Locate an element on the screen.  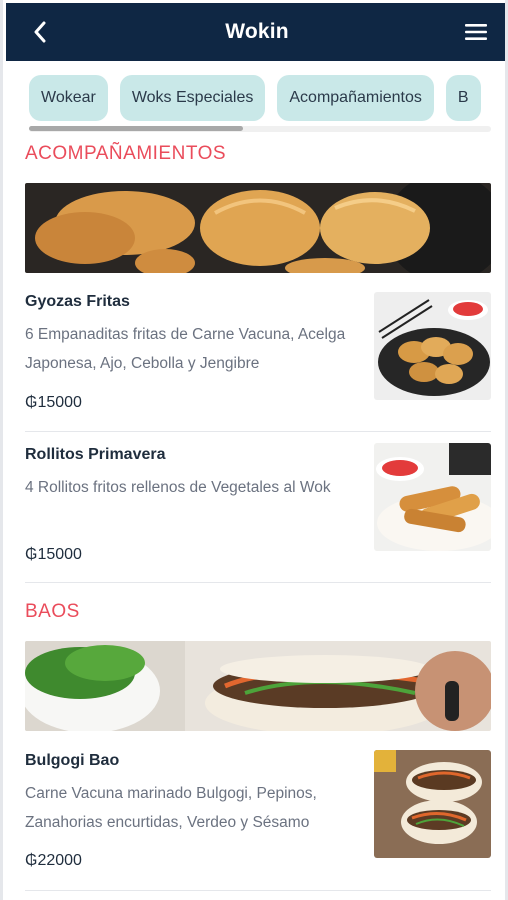
chip-wokear: Wokear is located at coordinates (68, 98).